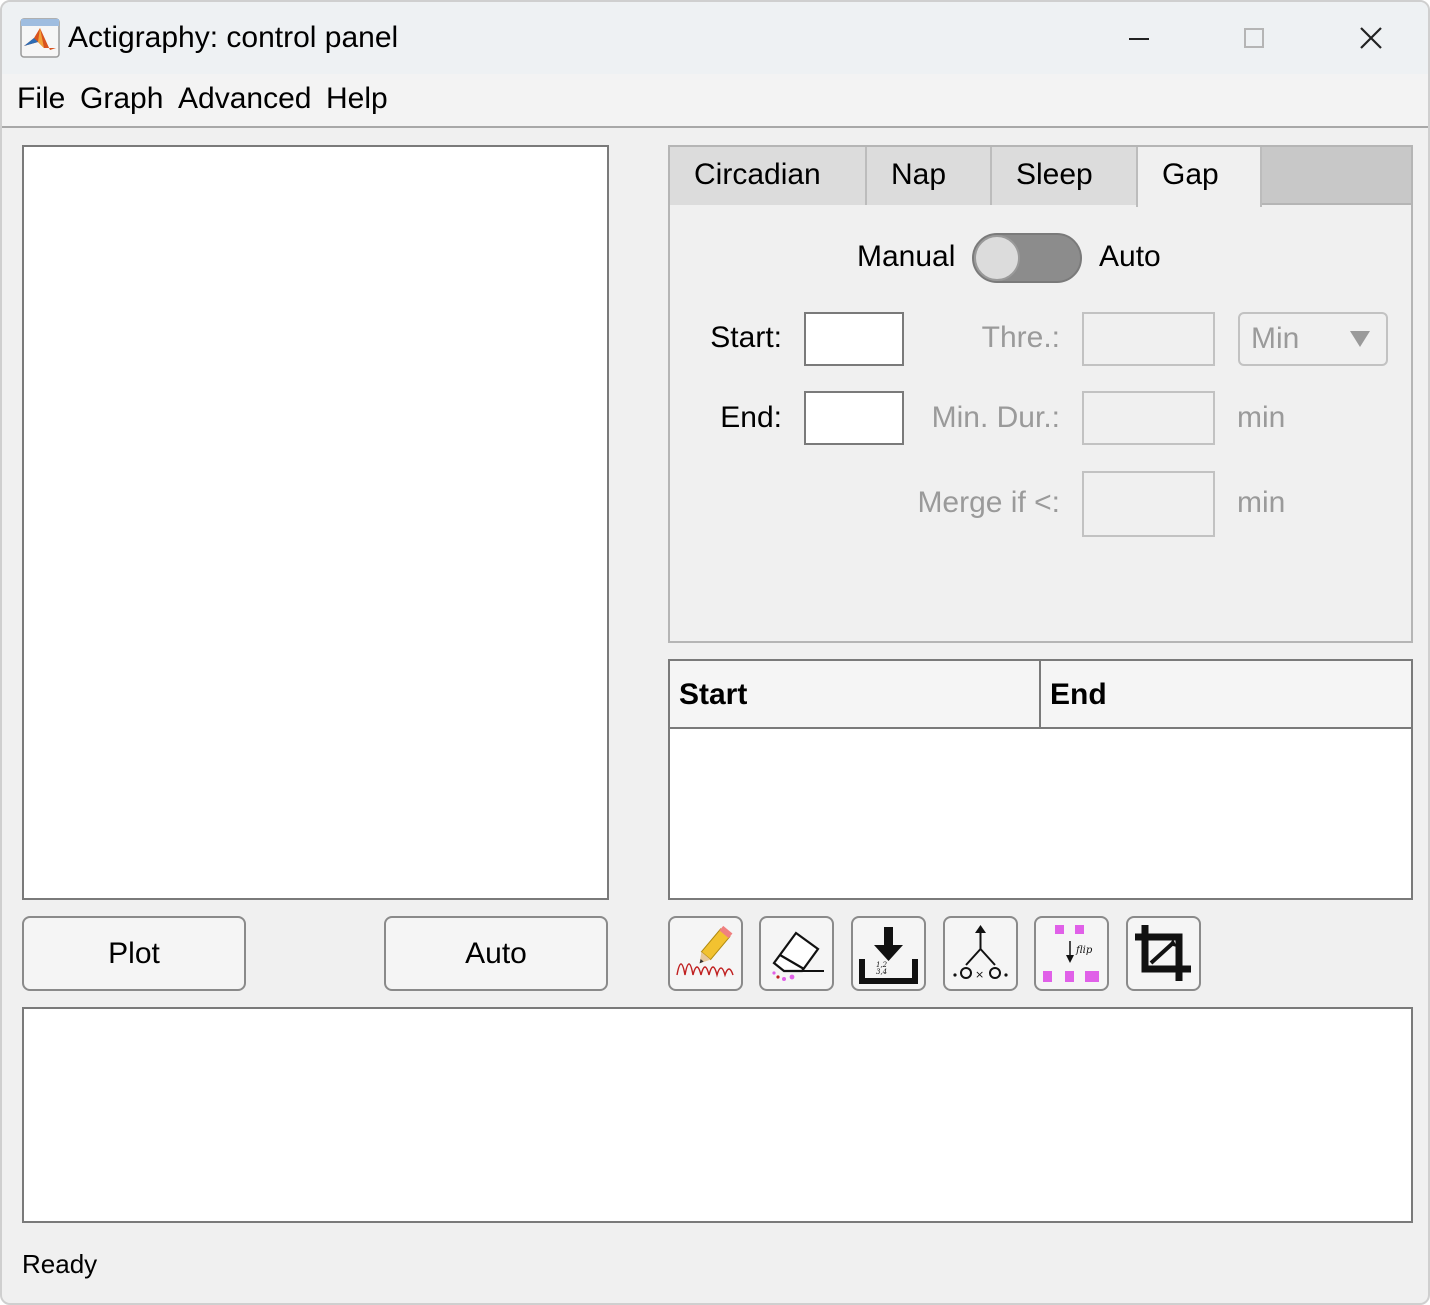  I want to click on menu-graph: Graph, so click(121, 99).